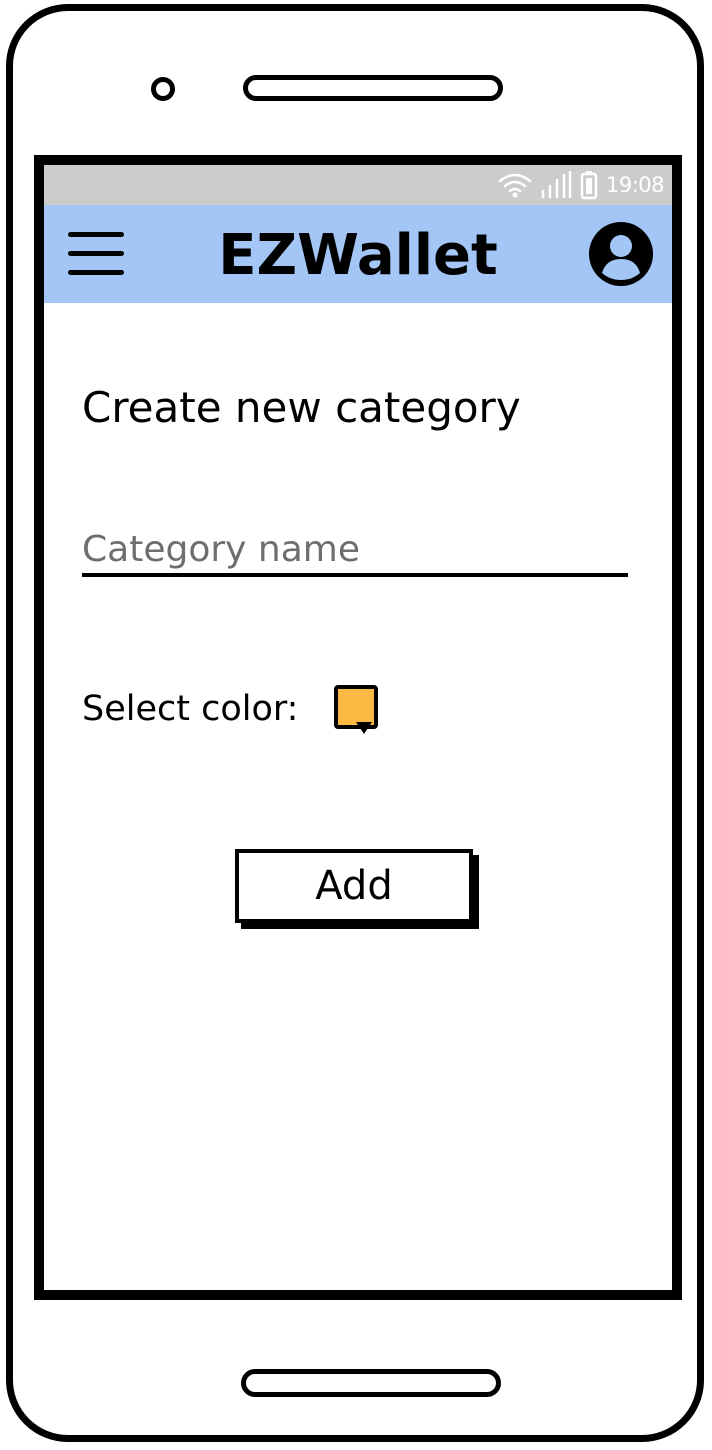 Image resolution: width=712 pixels, height=1450 pixels. I want to click on app-title: EZWallet, so click(358, 255).